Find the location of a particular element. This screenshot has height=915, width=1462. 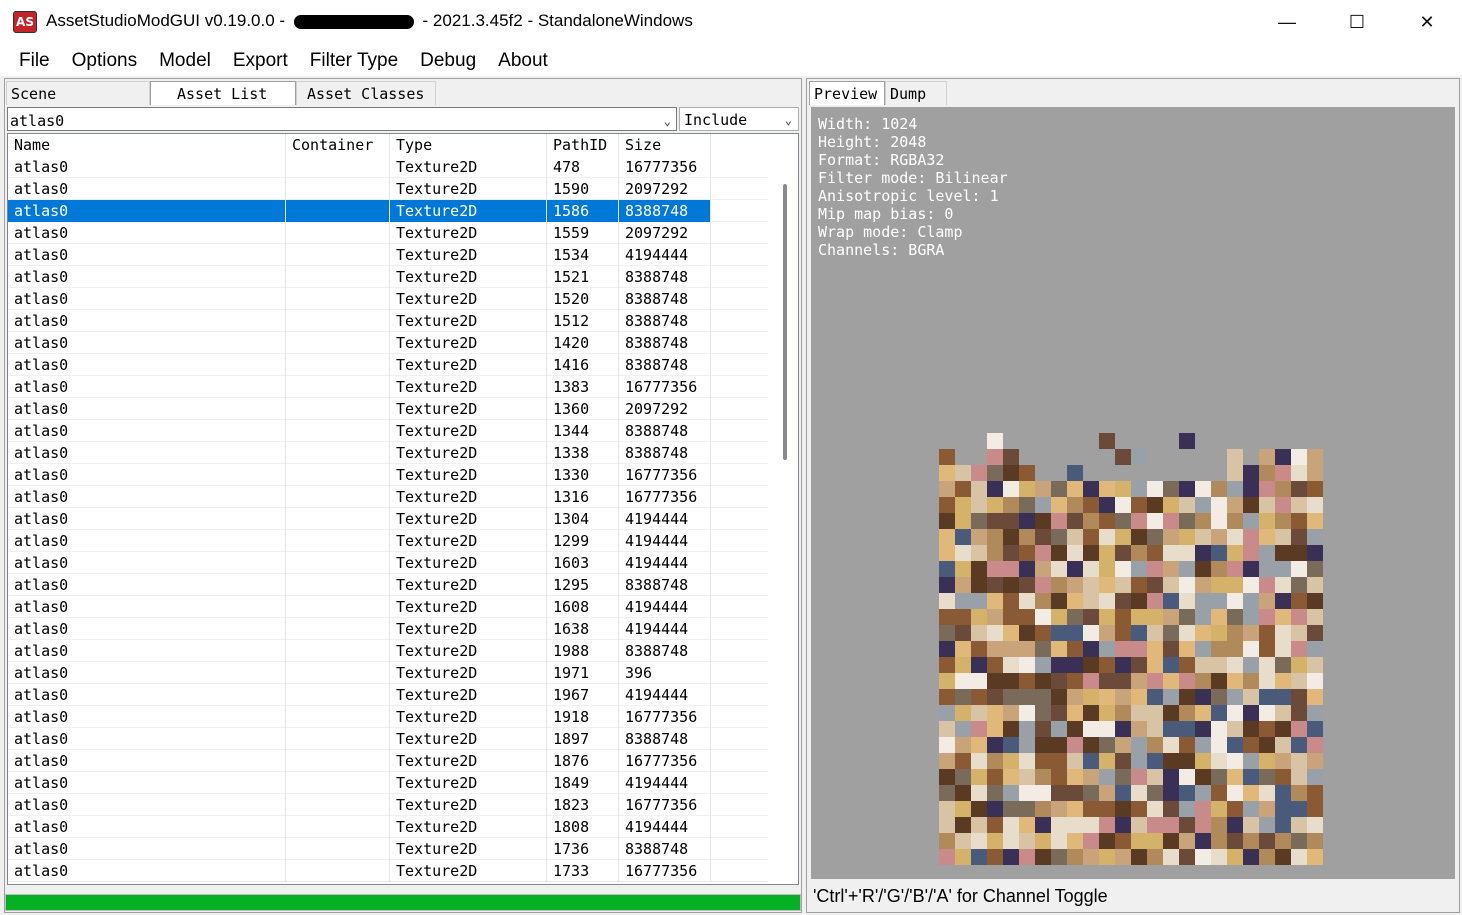

column-header-size: Size is located at coordinates (665, 145).